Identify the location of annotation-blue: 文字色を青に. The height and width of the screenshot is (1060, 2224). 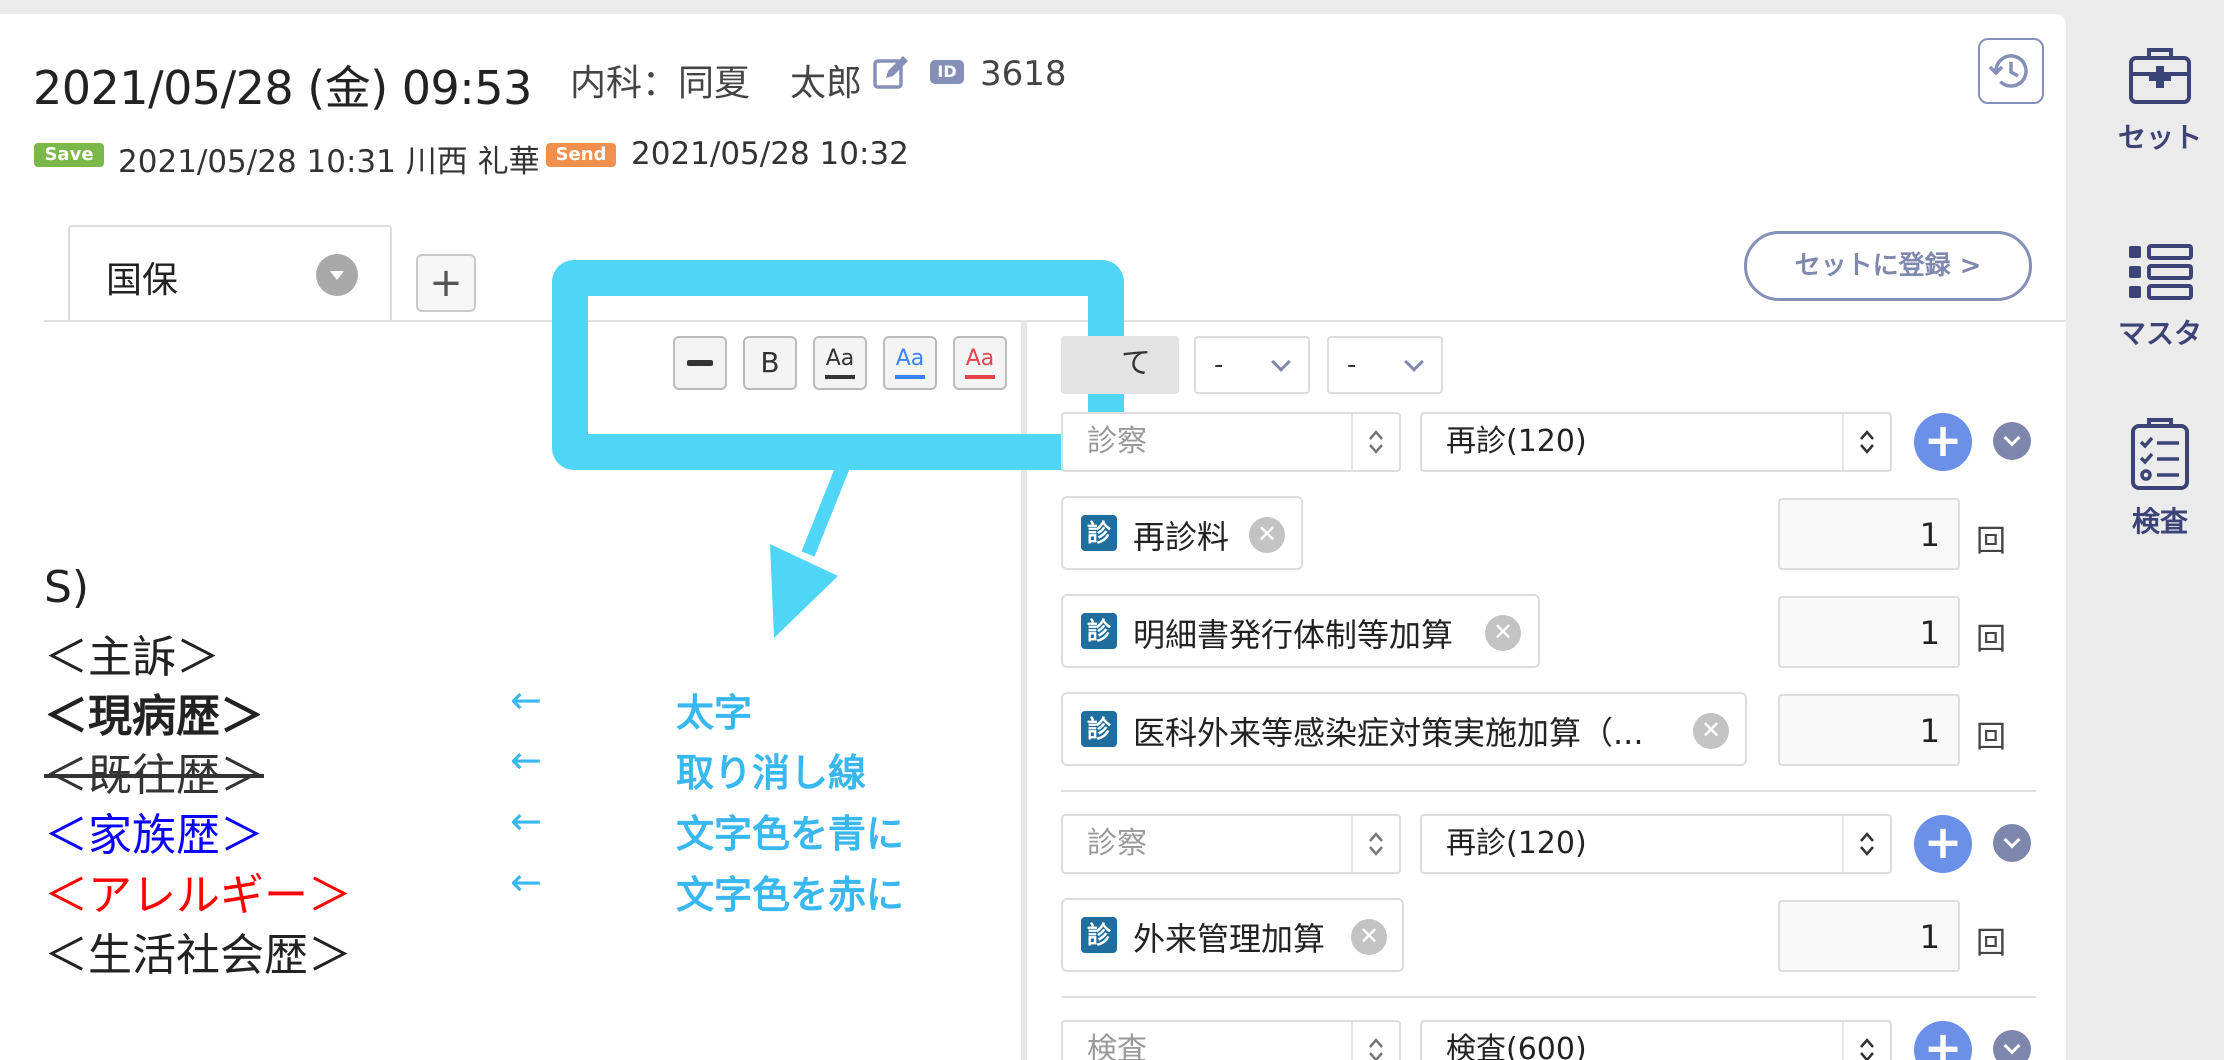
(790, 834).